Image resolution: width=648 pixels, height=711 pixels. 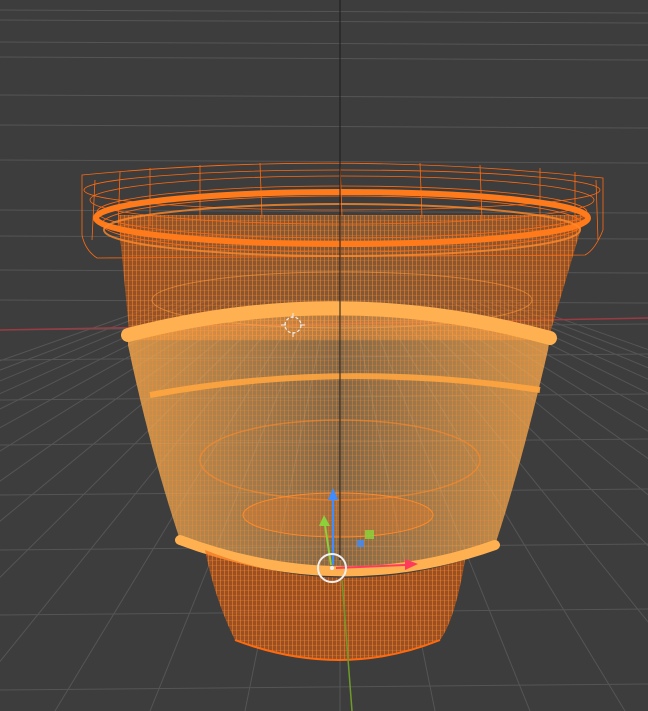 I want to click on gizmo-xz-plane, so click(x=360, y=543).